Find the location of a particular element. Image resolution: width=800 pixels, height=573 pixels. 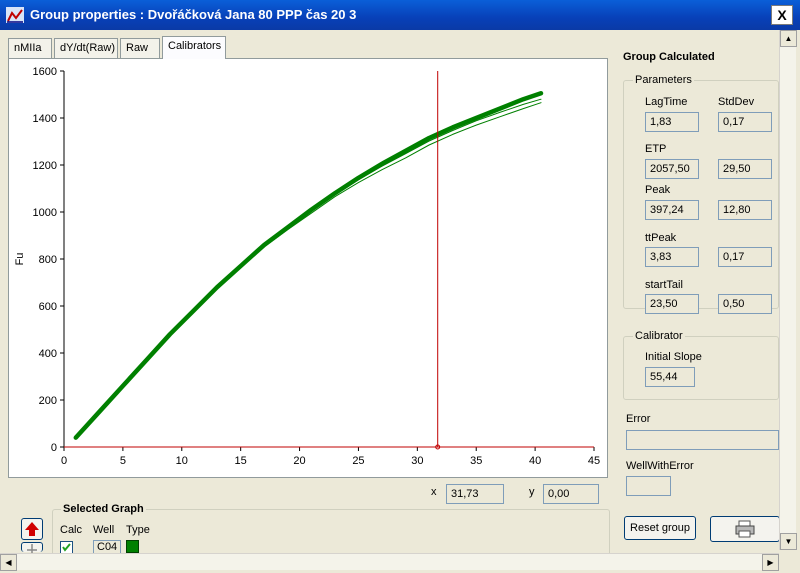

horizontal-scrollbar: ◀ ▶ is located at coordinates (389, 562).